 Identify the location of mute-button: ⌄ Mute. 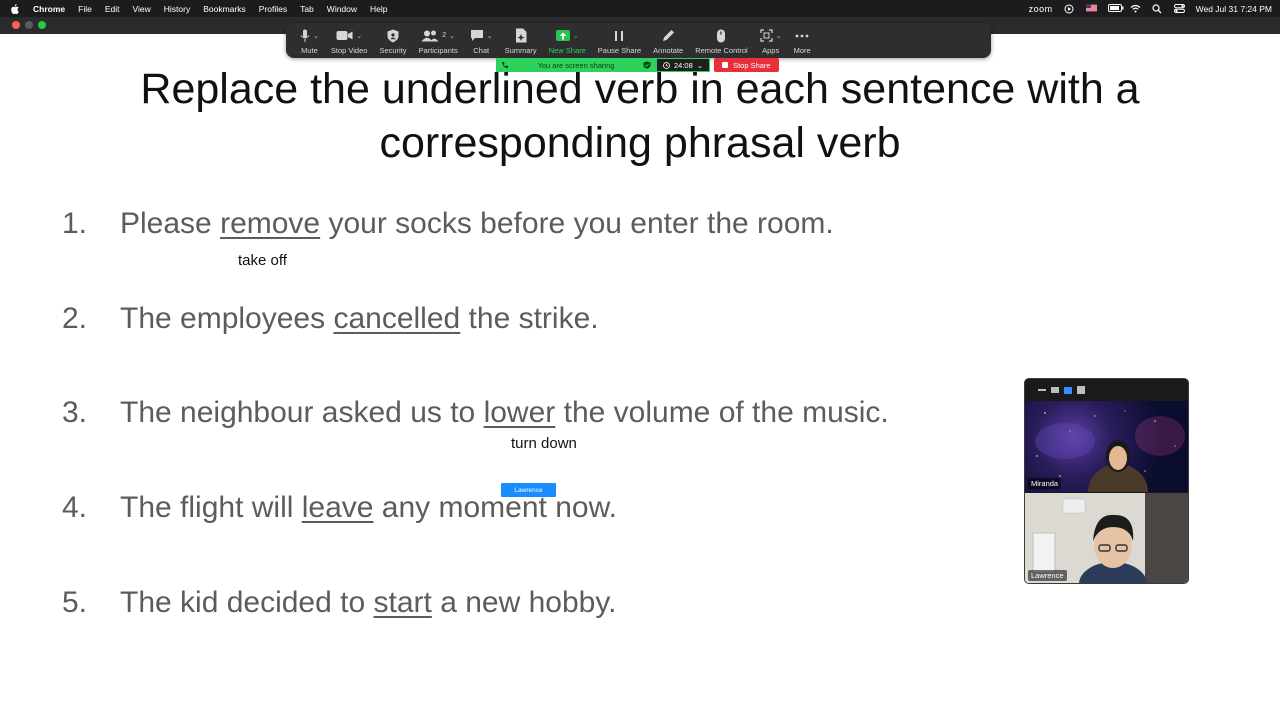
(309, 40).